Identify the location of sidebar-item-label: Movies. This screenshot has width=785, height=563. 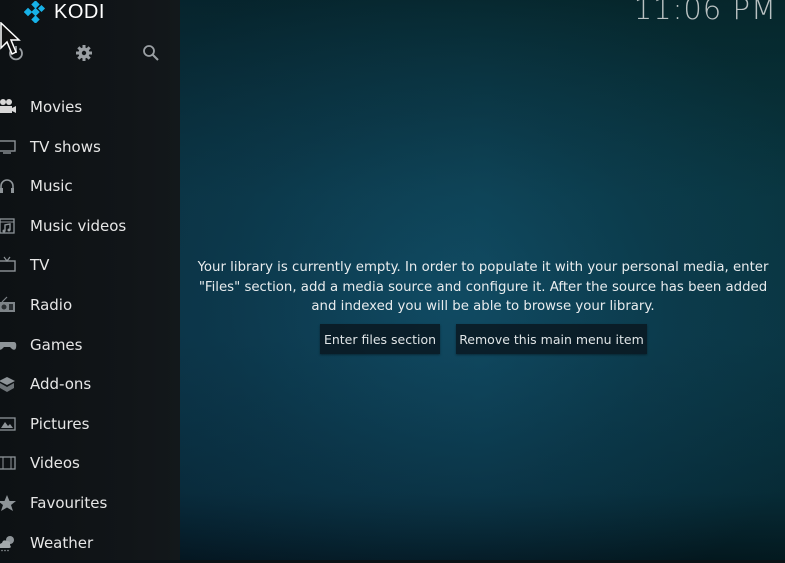
(56, 107).